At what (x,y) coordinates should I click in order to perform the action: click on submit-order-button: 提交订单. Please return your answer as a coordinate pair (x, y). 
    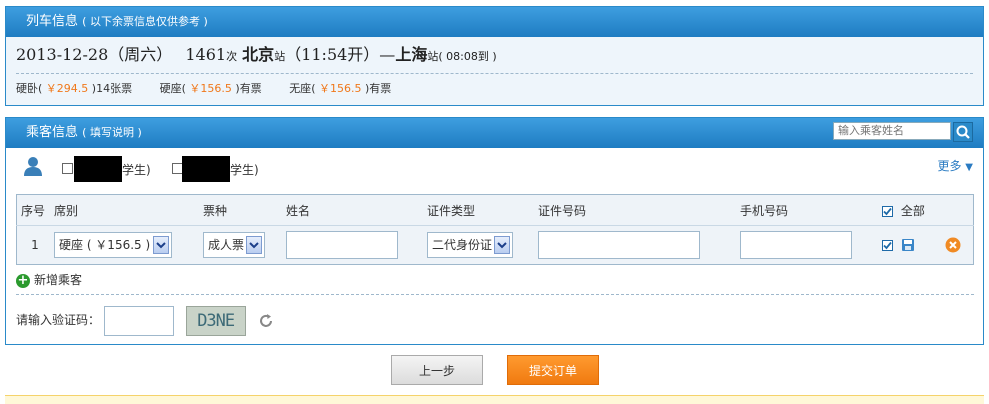
    Looking at the image, I should click on (553, 370).